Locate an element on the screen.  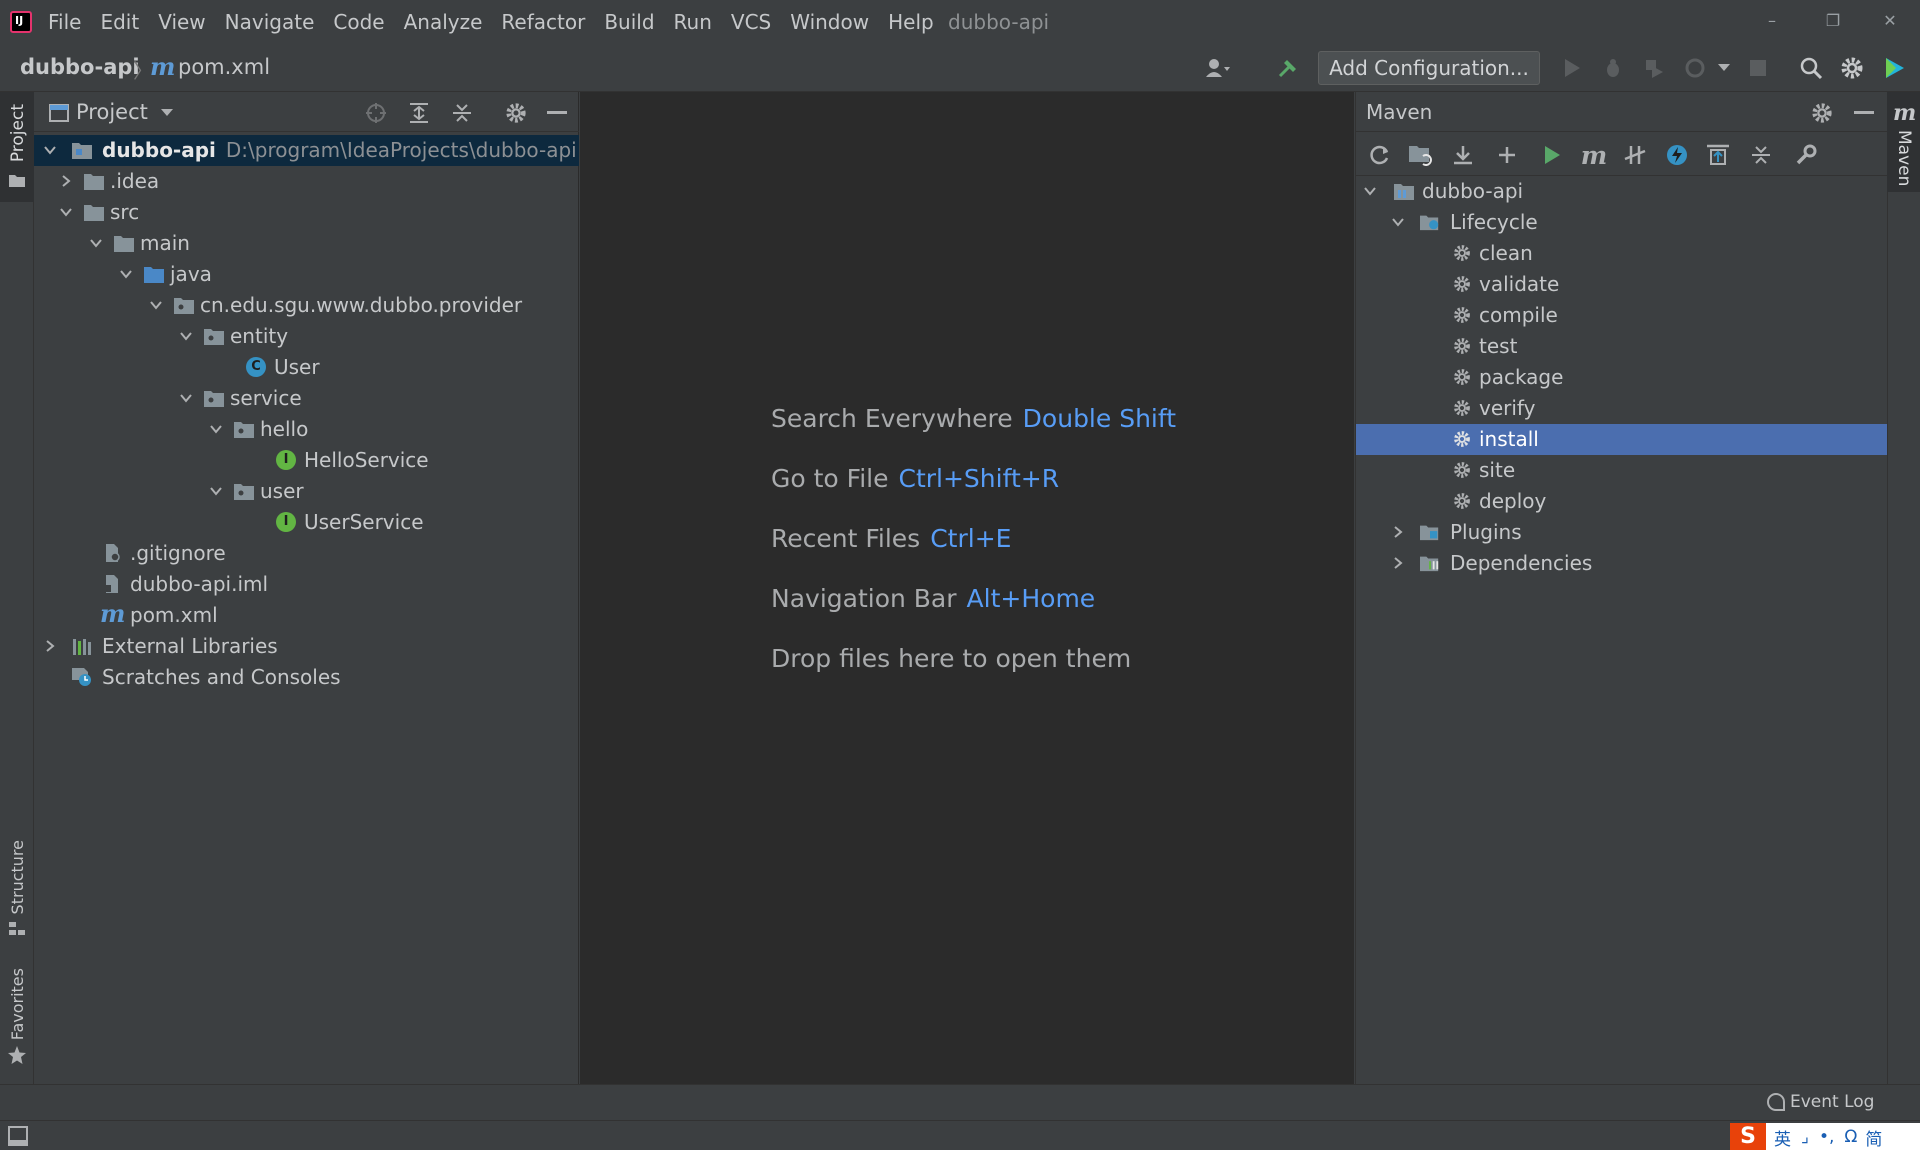
tree-node-helloservice: I HelloService is located at coordinates (306, 460).